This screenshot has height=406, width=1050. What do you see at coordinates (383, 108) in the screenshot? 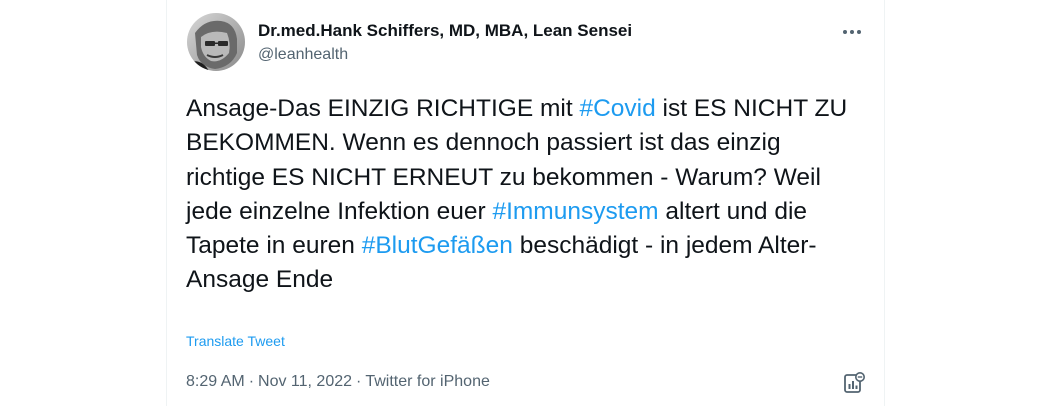
I see `tweet-text-segment: Ansage-Das EINZIG RICHTIGE mit` at bounding box center [383, 108].